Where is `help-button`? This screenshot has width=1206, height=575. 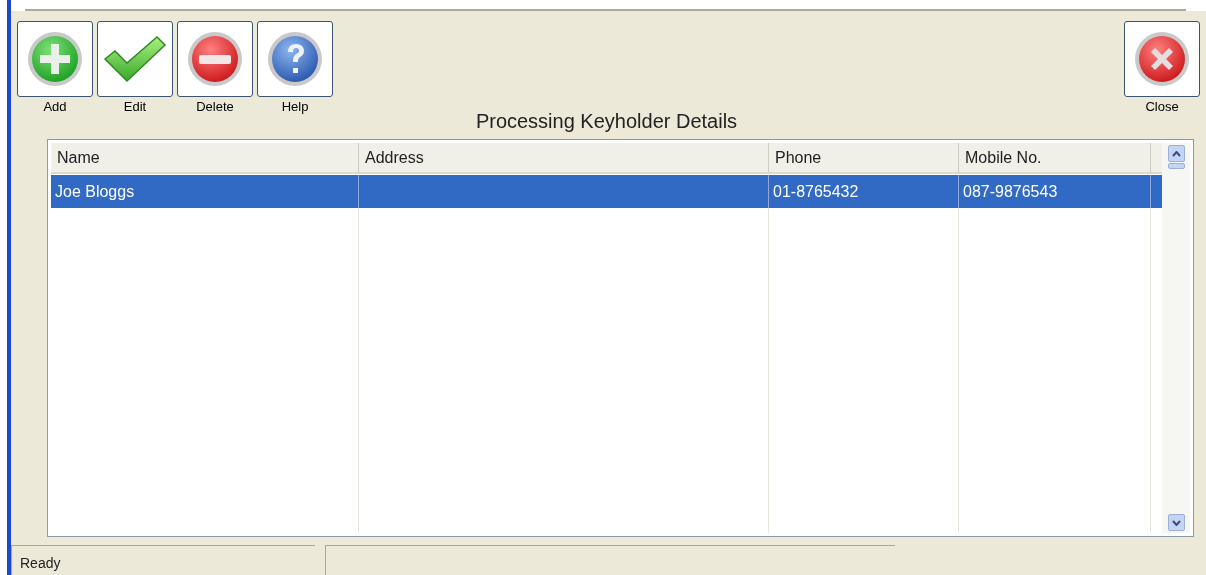 help-button is located at coordinates (295, 59).